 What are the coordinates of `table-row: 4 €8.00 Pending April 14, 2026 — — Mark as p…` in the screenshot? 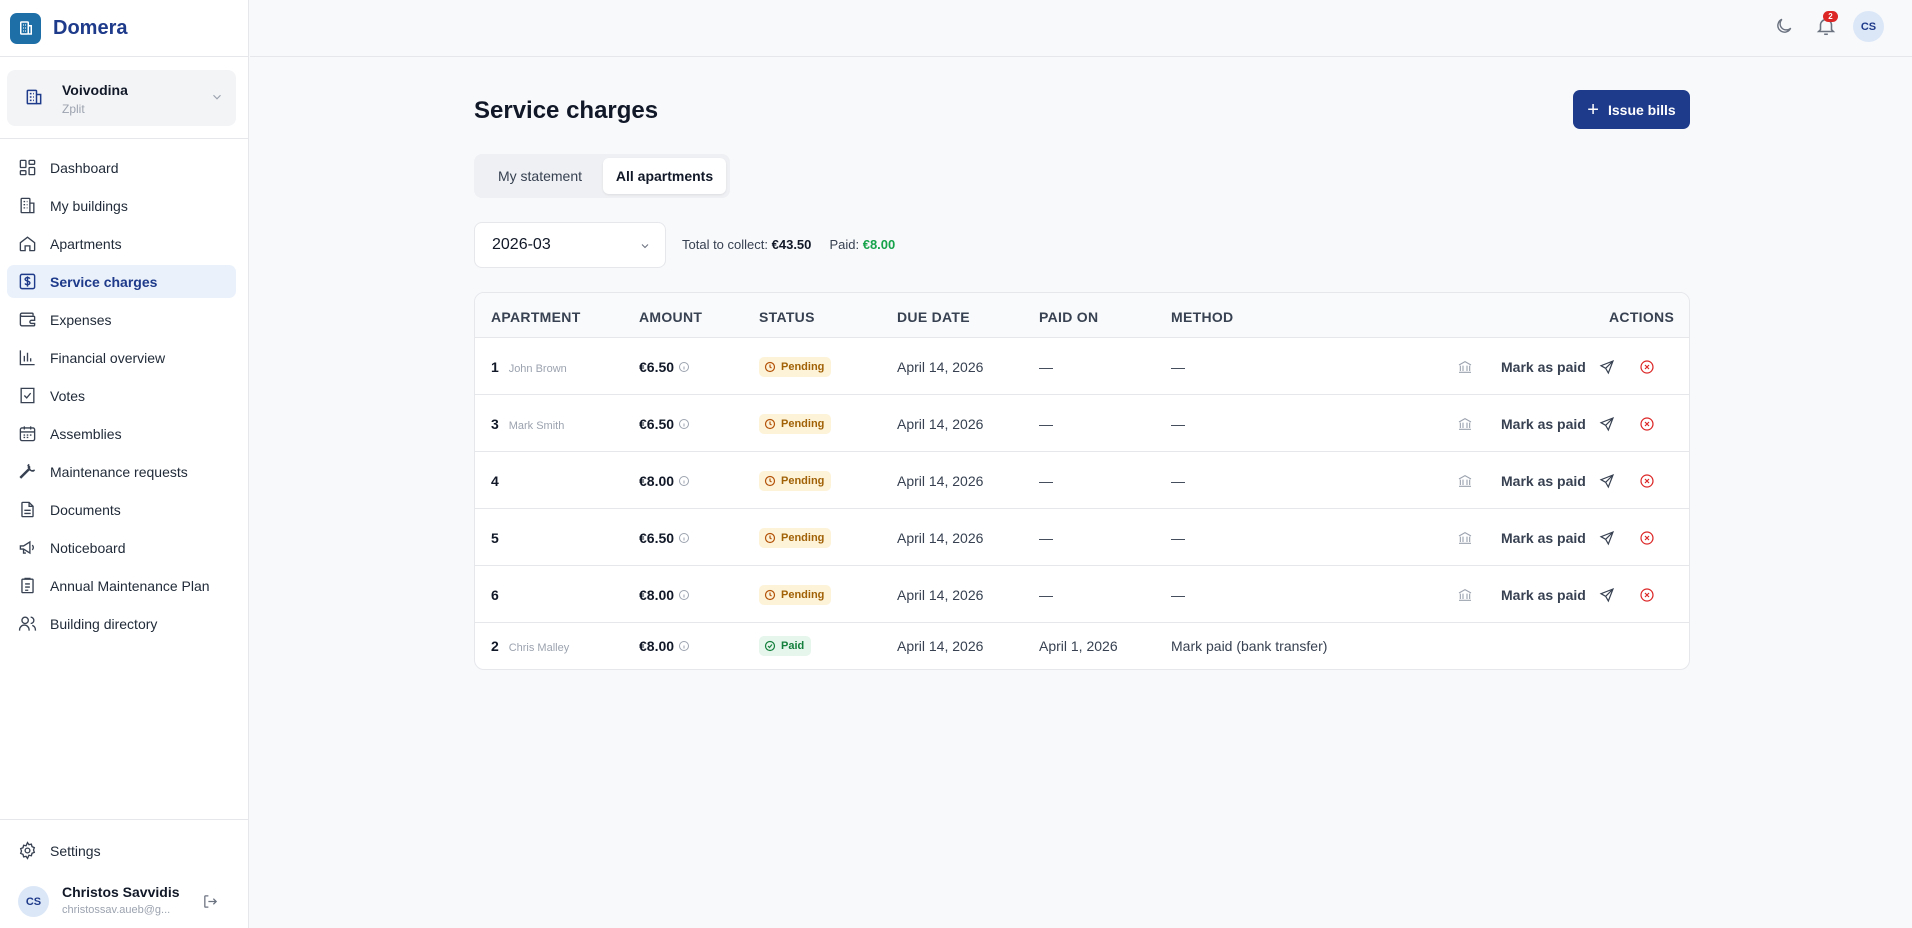 It's located at (1082, 480).